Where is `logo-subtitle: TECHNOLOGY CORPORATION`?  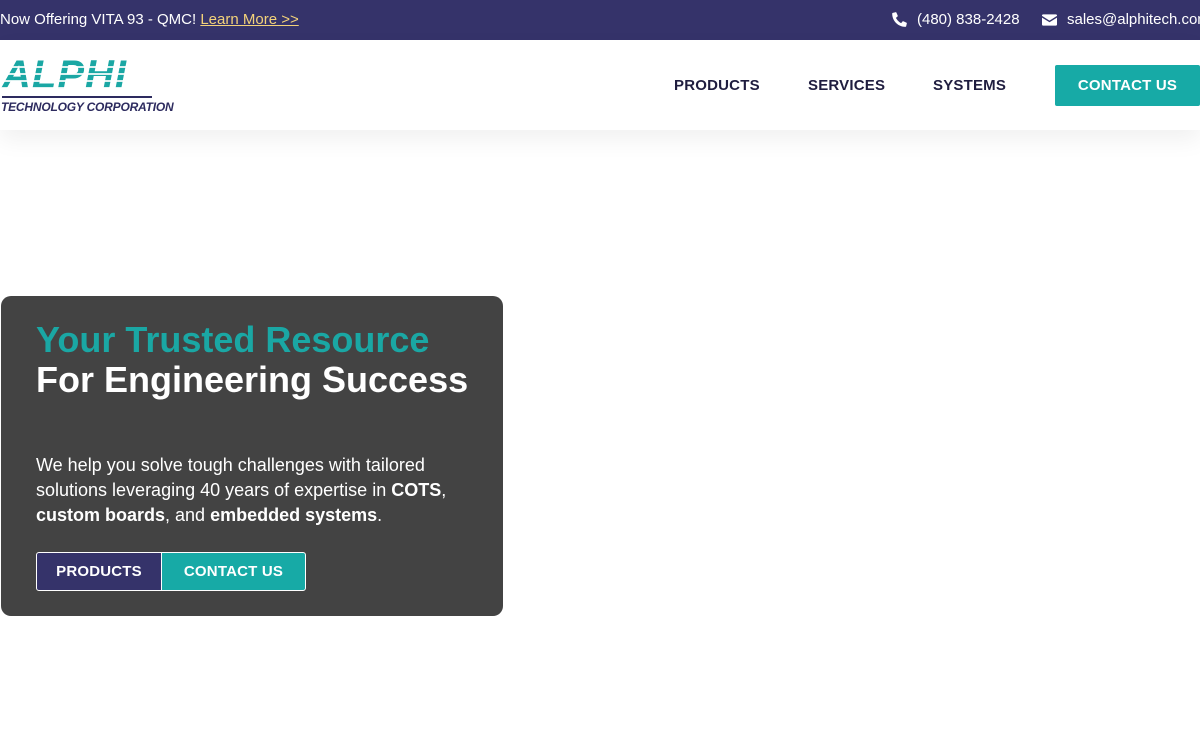 logo-subtitle: TECHNOLOGY CORPORATION is located at coordinates (87, 107).